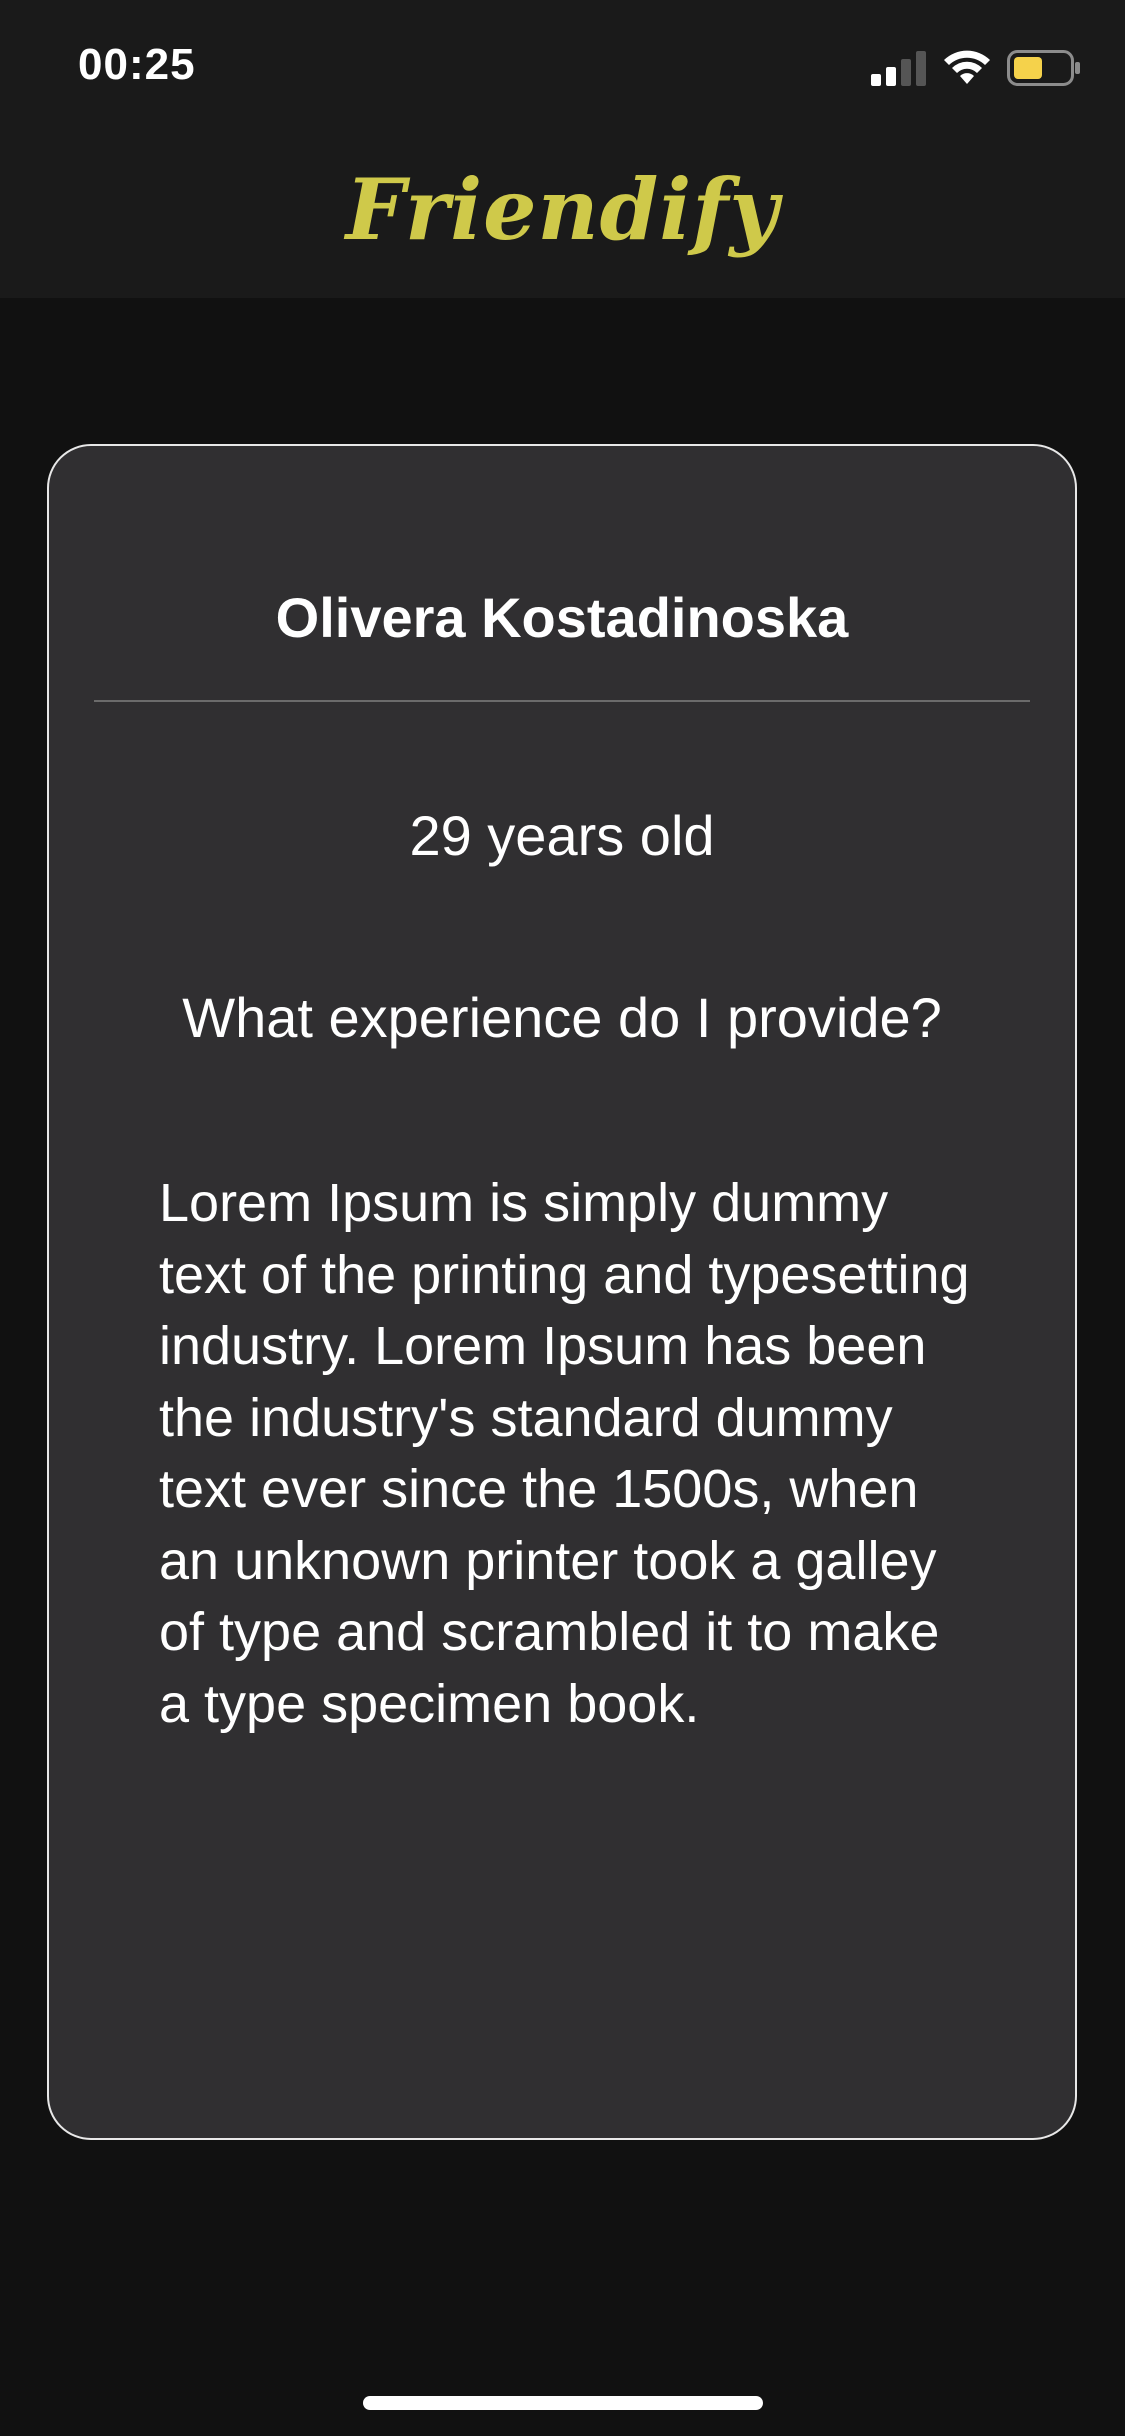 The image size is (1125, 2436). Describe the element at coordinates (967, 70) in the screenshot. I see `wifi-icon` at that location.